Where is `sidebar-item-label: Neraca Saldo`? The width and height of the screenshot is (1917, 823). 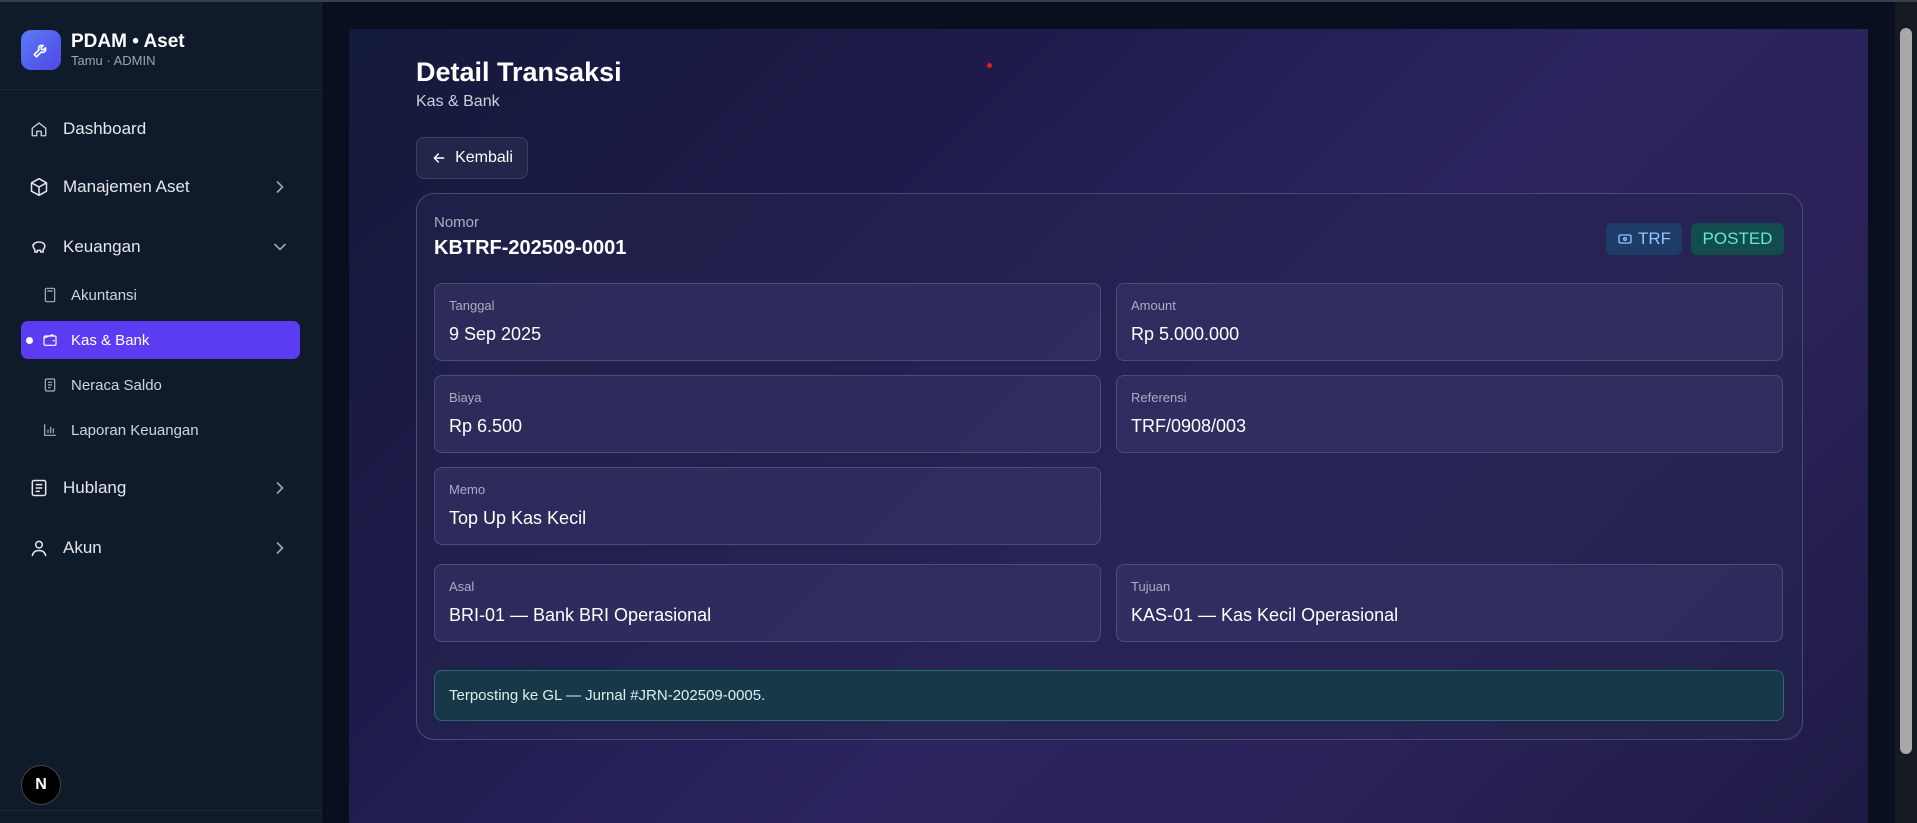 sidebar-item-label: Neraca Saldo is located at coordinates (116, 385).